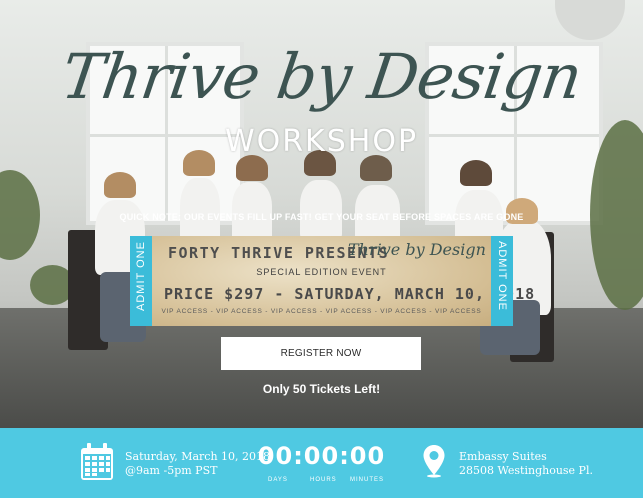 The image size is (643, 498). I want to click on tickets-left-text: Only 50 Tickets Left!, so click(321, 389).